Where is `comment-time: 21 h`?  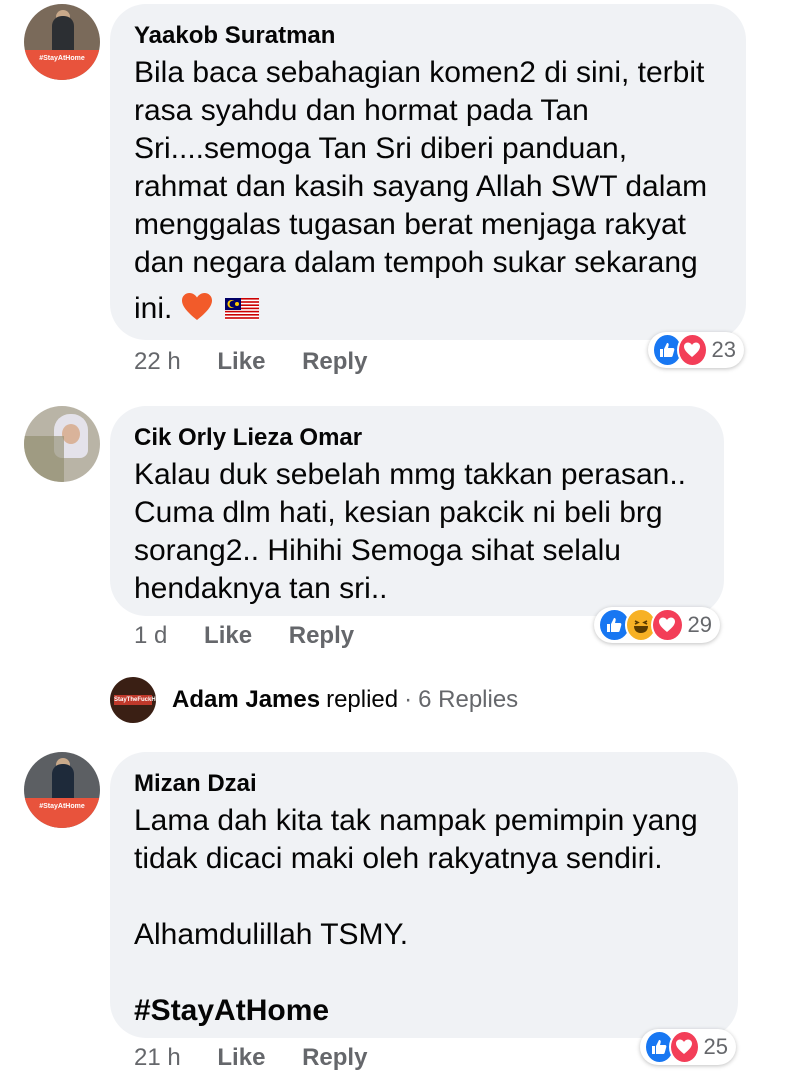
comment-time: 21 h is located at coordinates (157, 1057).